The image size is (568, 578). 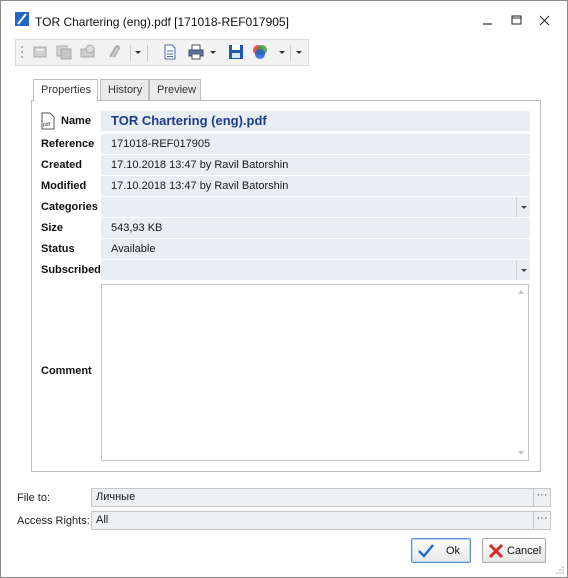 I want to click on status-value: Available, so click(x=315, y=249).